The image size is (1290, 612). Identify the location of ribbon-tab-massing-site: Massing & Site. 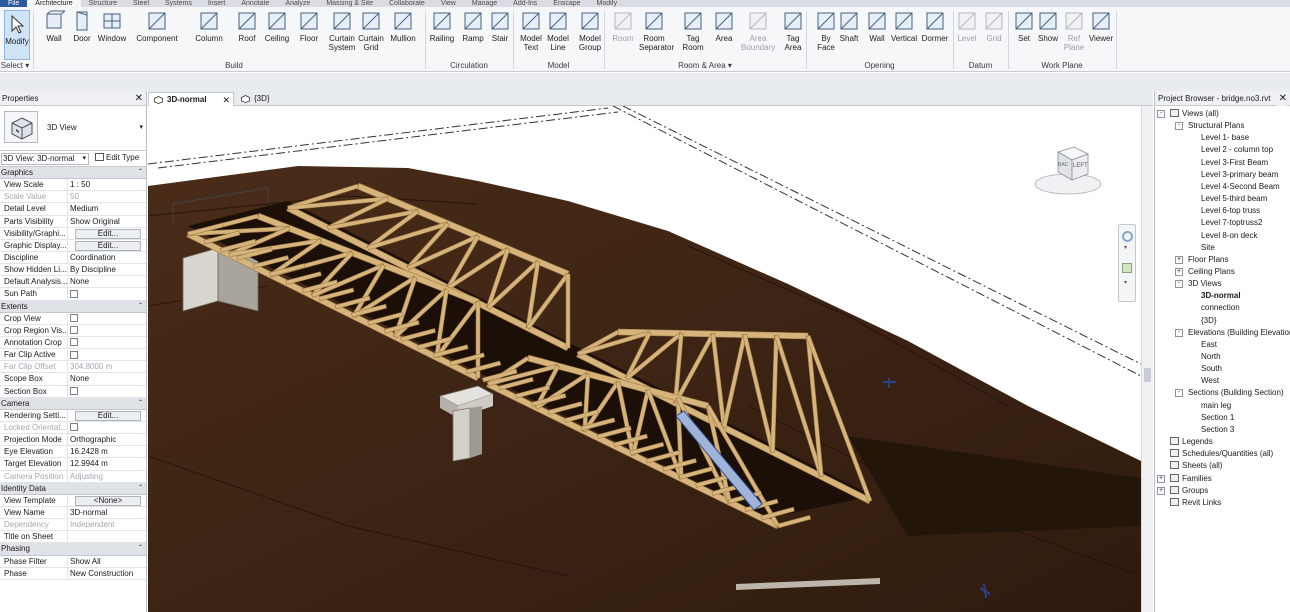
(349, 3).